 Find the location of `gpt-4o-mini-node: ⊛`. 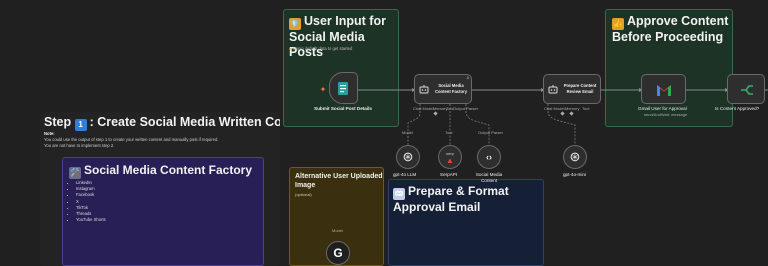

gpt-4o-mini-node: ⊛ is located at coordinates (575, 157).